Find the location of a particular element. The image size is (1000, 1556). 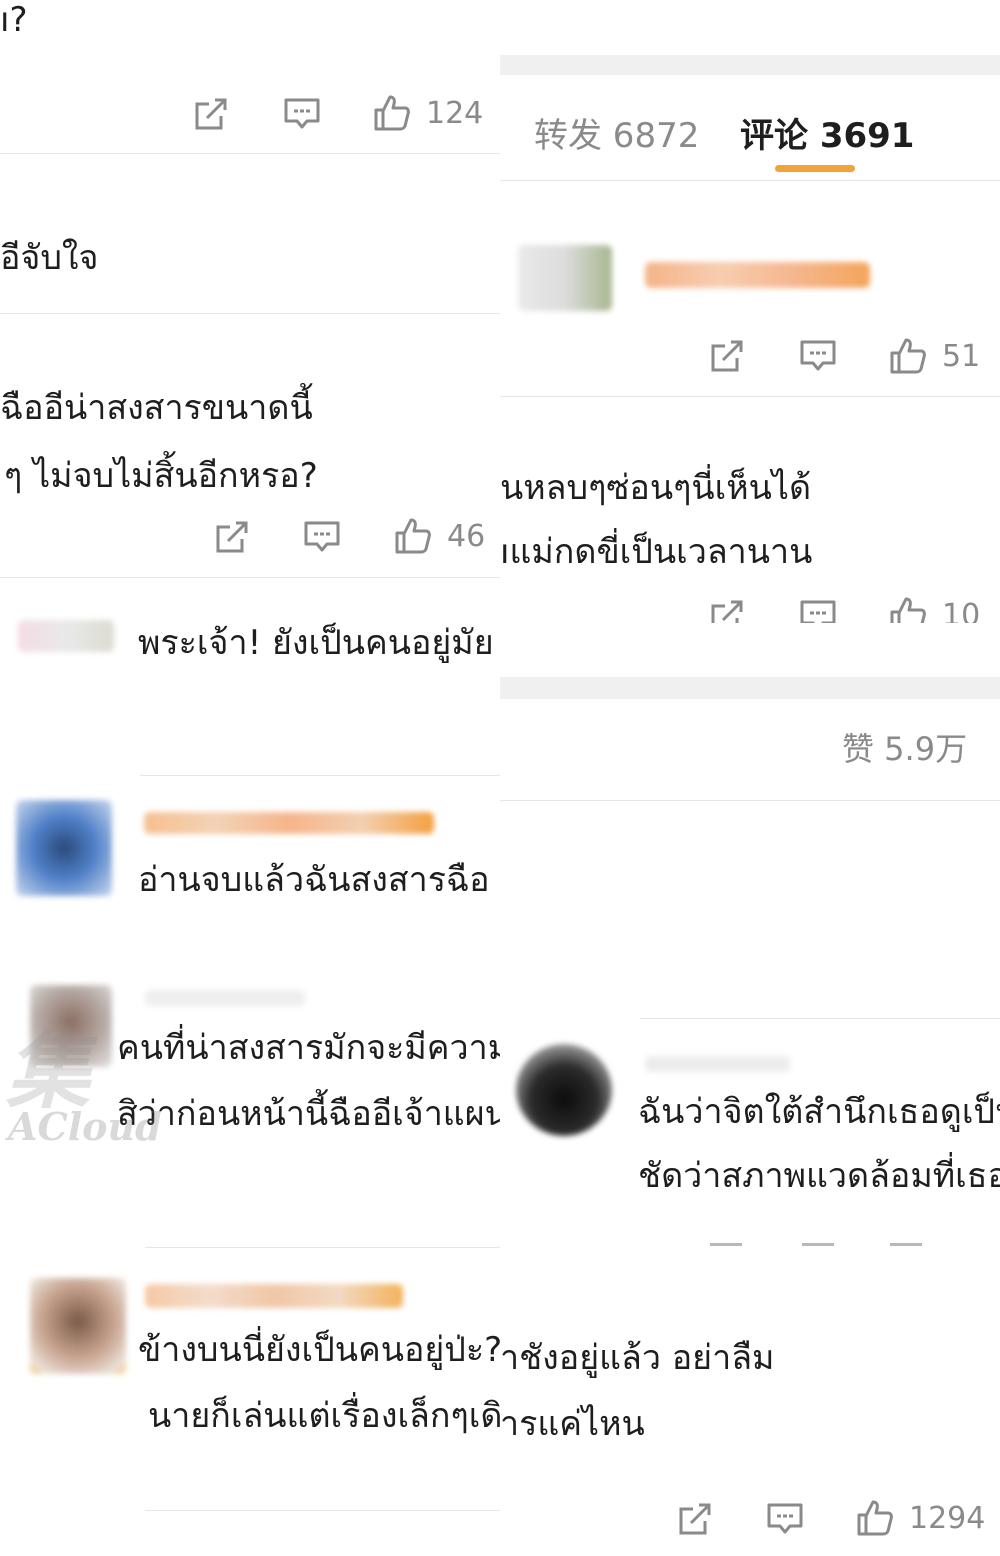

tab-comments: 评论 3691 is located at coordinates (827, 132).